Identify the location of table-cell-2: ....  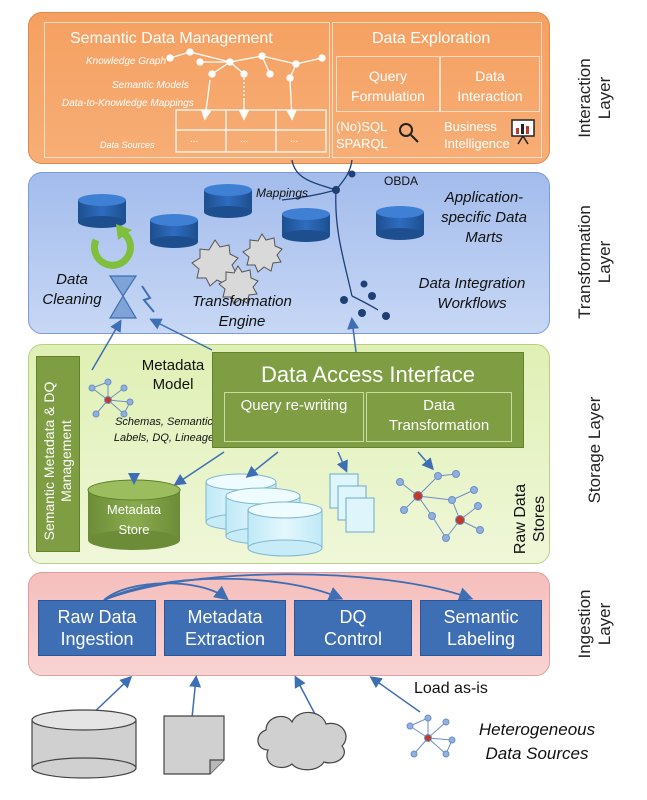
(244, 139).